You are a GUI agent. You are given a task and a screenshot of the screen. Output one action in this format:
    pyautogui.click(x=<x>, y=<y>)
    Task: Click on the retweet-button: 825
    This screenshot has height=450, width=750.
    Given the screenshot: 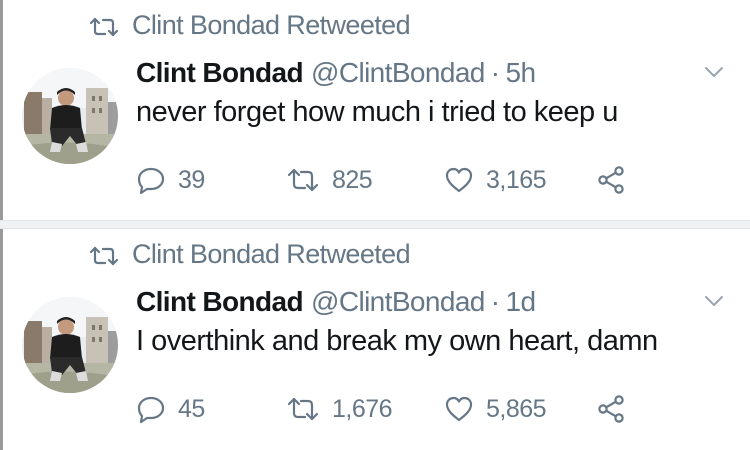 What is the action you would take?
    pyautogui.click(x=329, y=180)
    